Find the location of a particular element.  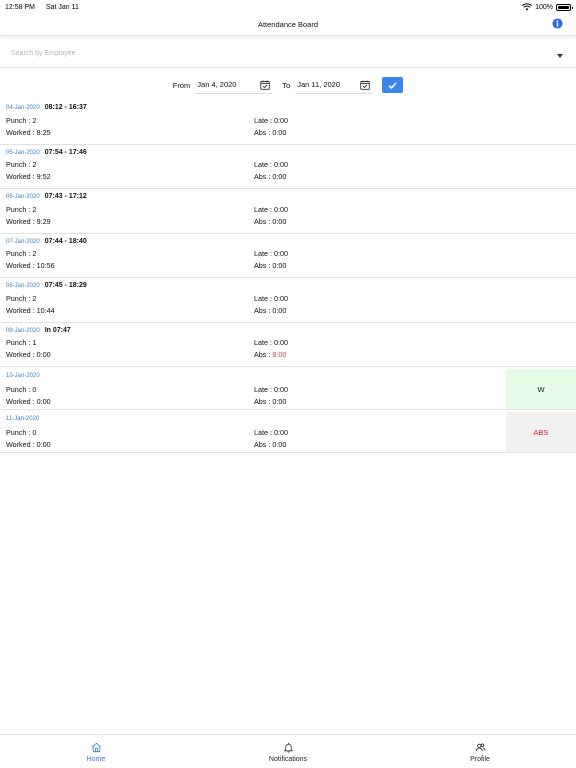

search-input is located at coordinates (274, 53).